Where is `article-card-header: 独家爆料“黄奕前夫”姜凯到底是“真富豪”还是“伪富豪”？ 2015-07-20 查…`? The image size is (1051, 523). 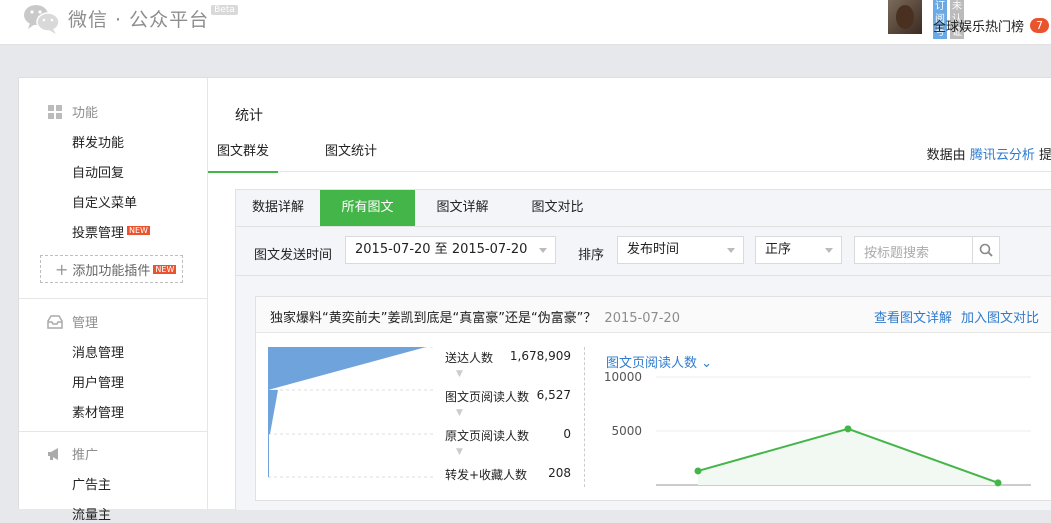 article-card-header: 独家爆料“黄奕前夫”姜凯到底是“真富豪”还是“伪富豪”？ 2015-07-20 查… is located at coordinates (653, 315).